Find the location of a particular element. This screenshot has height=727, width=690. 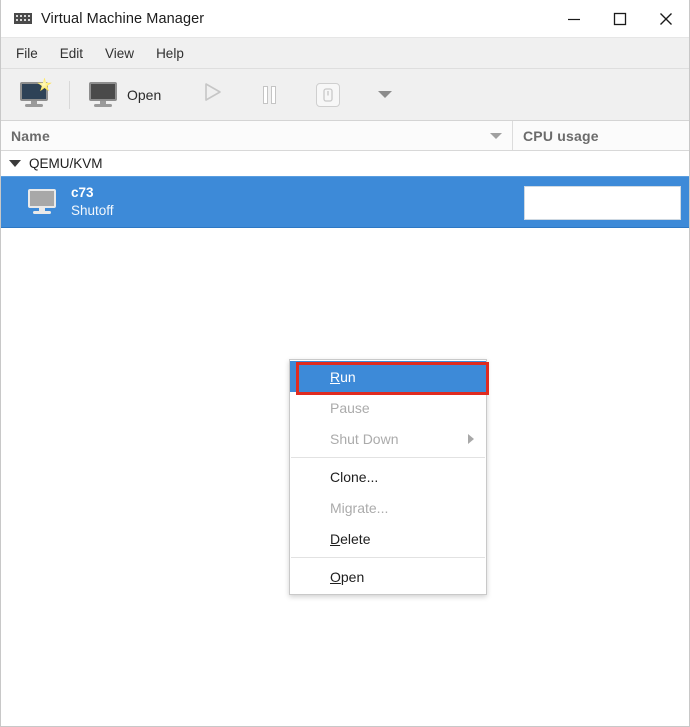

play-icon is located at coordinates (212, 94).